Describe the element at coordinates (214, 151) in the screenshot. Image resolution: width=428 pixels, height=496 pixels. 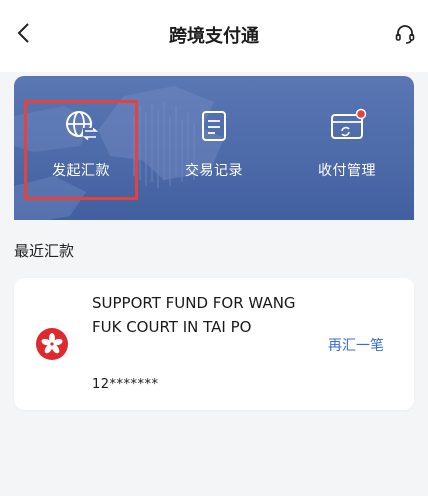
I see `transaction-records-button: 交易记录` at that location.